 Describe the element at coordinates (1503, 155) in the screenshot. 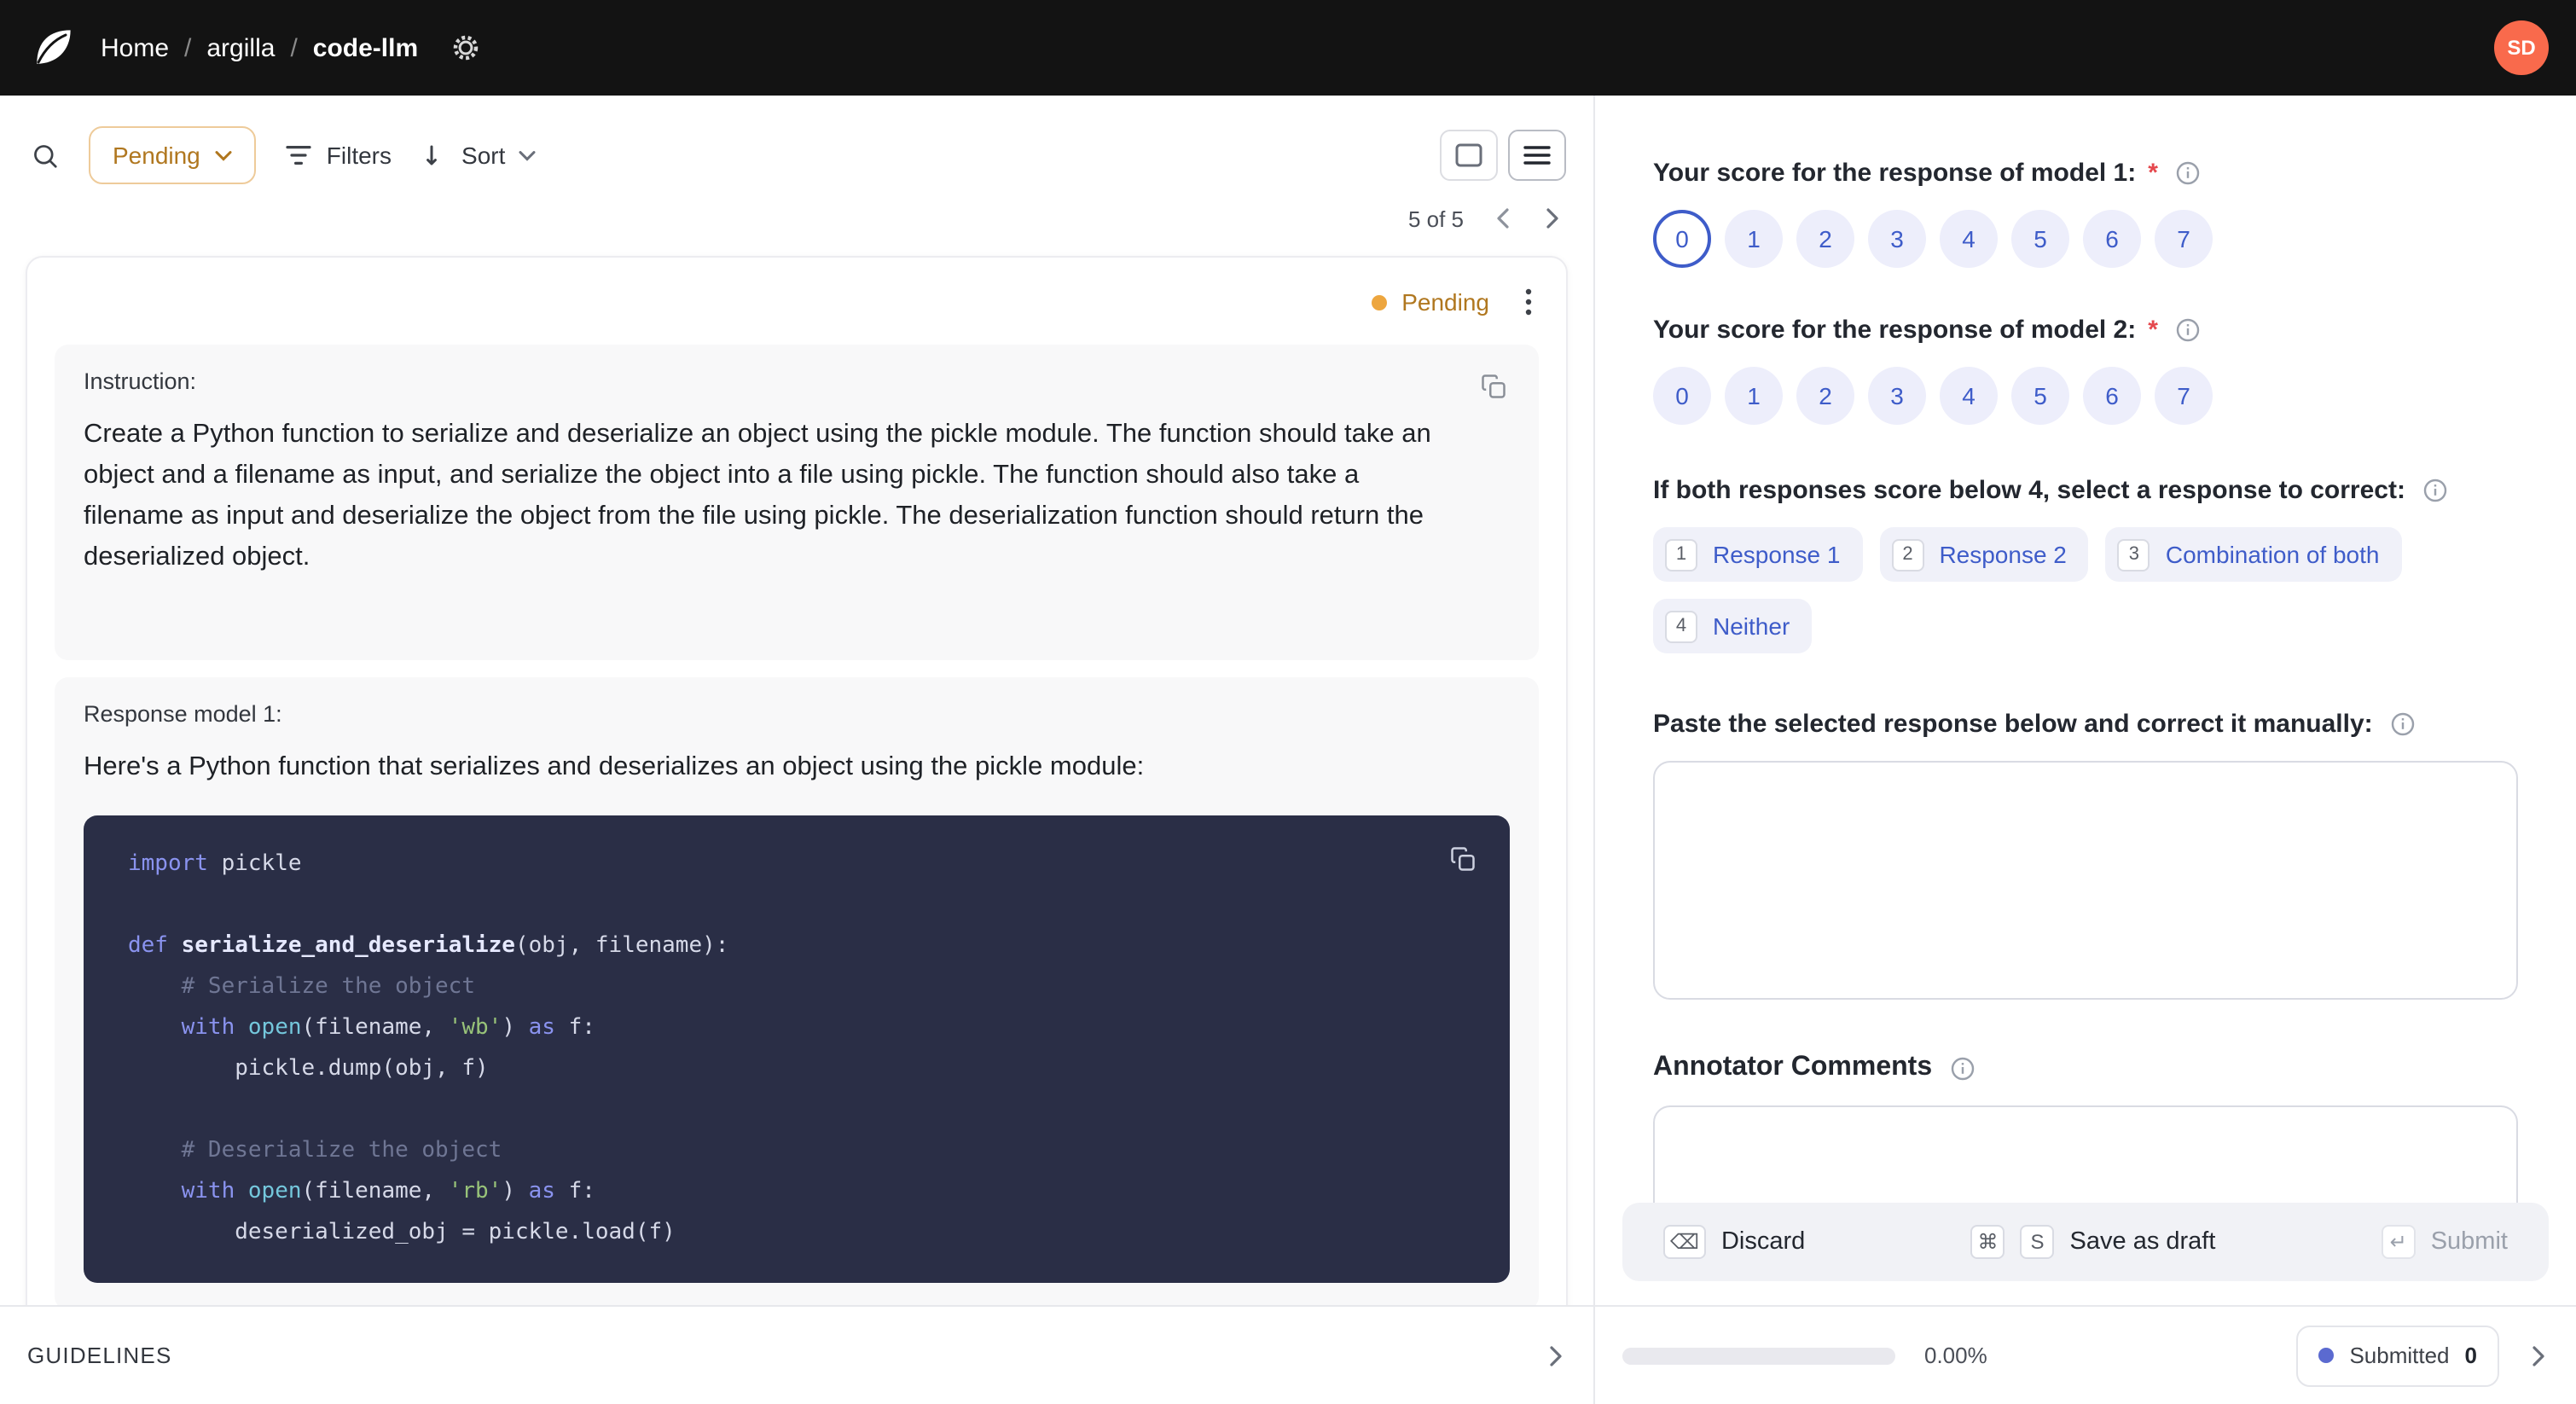

I see `view-toggles` at that location.